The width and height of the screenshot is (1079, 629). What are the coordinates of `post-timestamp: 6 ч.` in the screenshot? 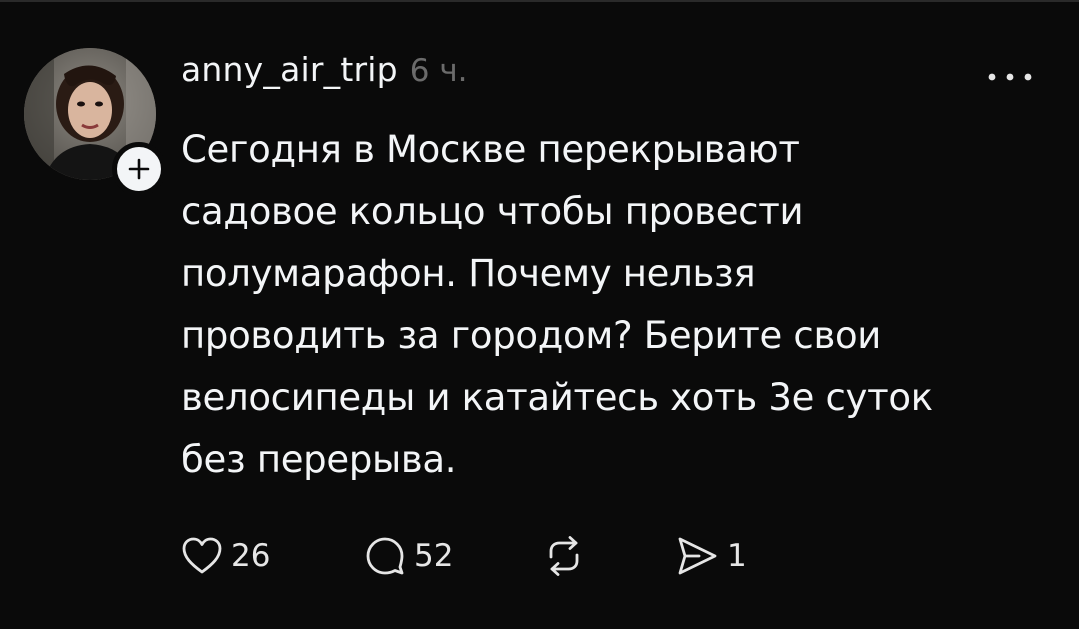 It's located at (439, 71).